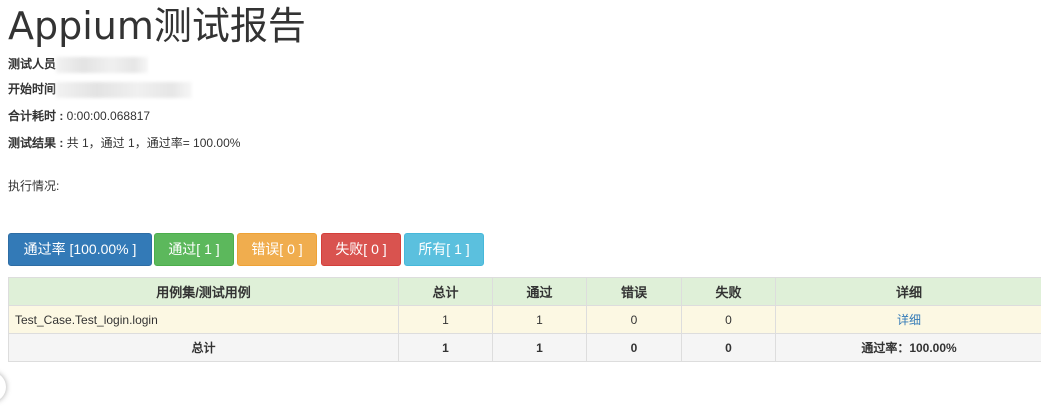 This screenshot has width=1041, height=406. What do you see at coordinates (277, 249) in the screenshot?
I see `errors-filter-button: 错误[ 0 ]` at bounding box center [277, 249].